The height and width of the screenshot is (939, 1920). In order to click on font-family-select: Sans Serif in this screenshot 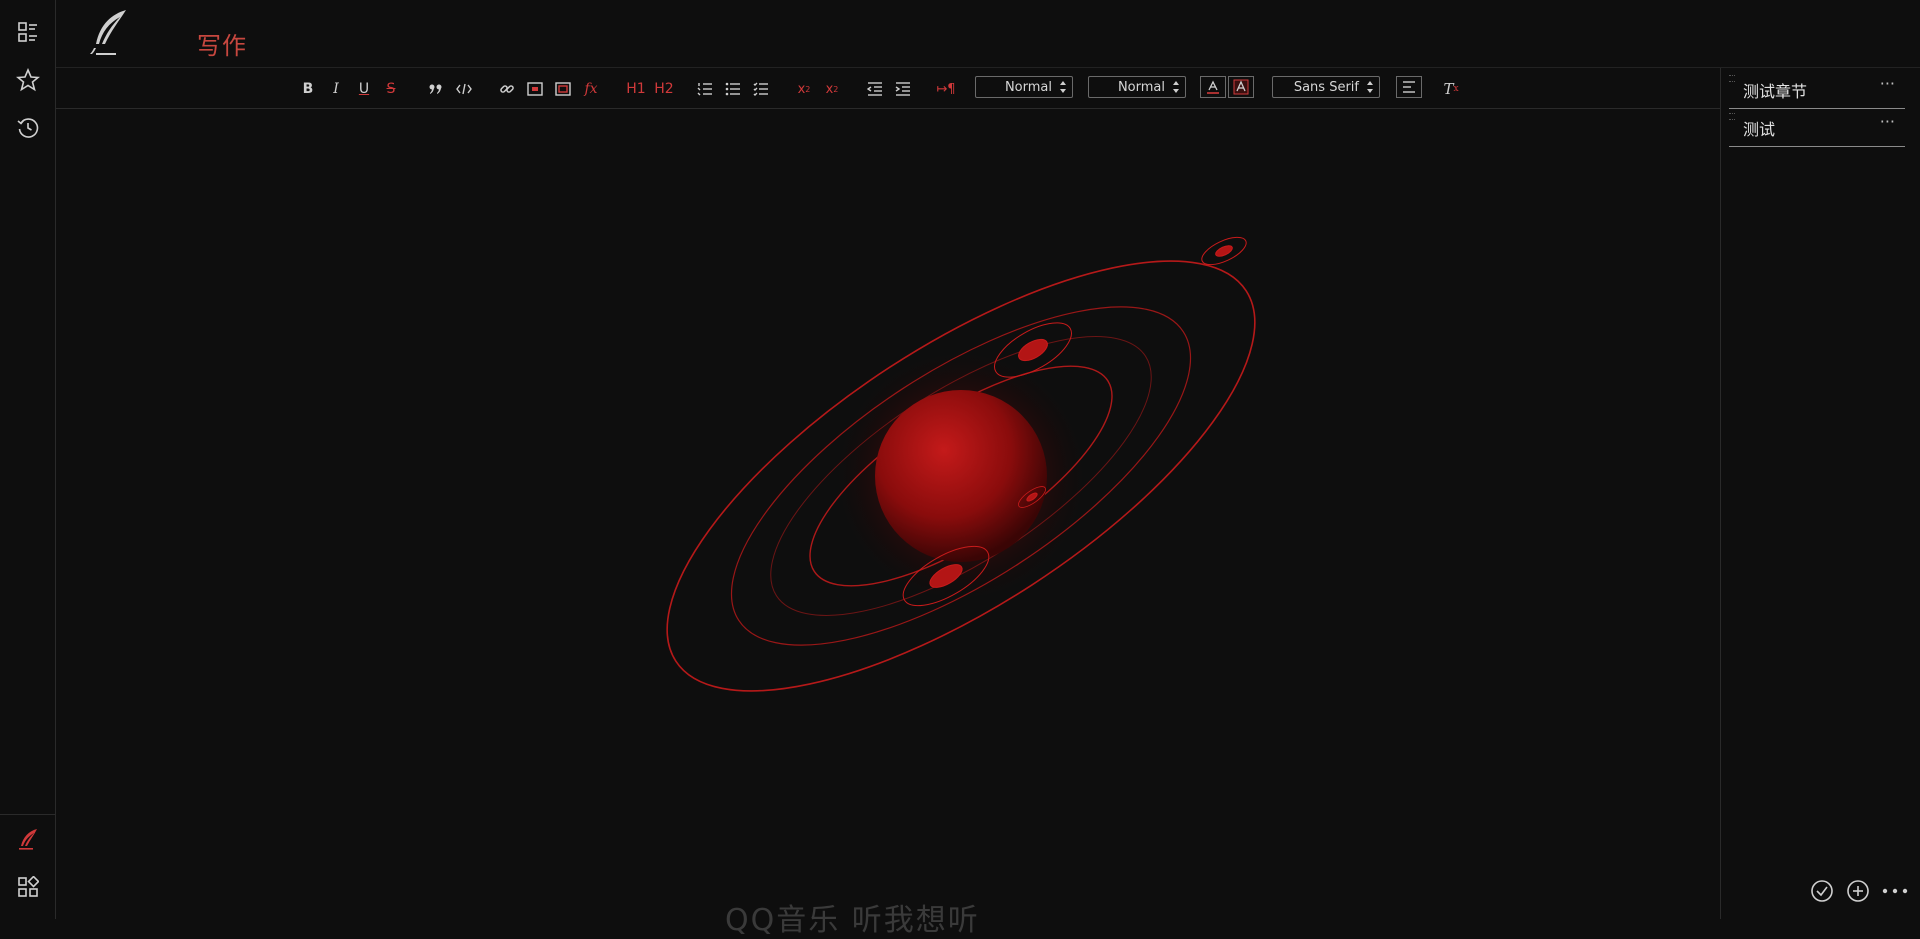, I will do `click(1326, 87)`.